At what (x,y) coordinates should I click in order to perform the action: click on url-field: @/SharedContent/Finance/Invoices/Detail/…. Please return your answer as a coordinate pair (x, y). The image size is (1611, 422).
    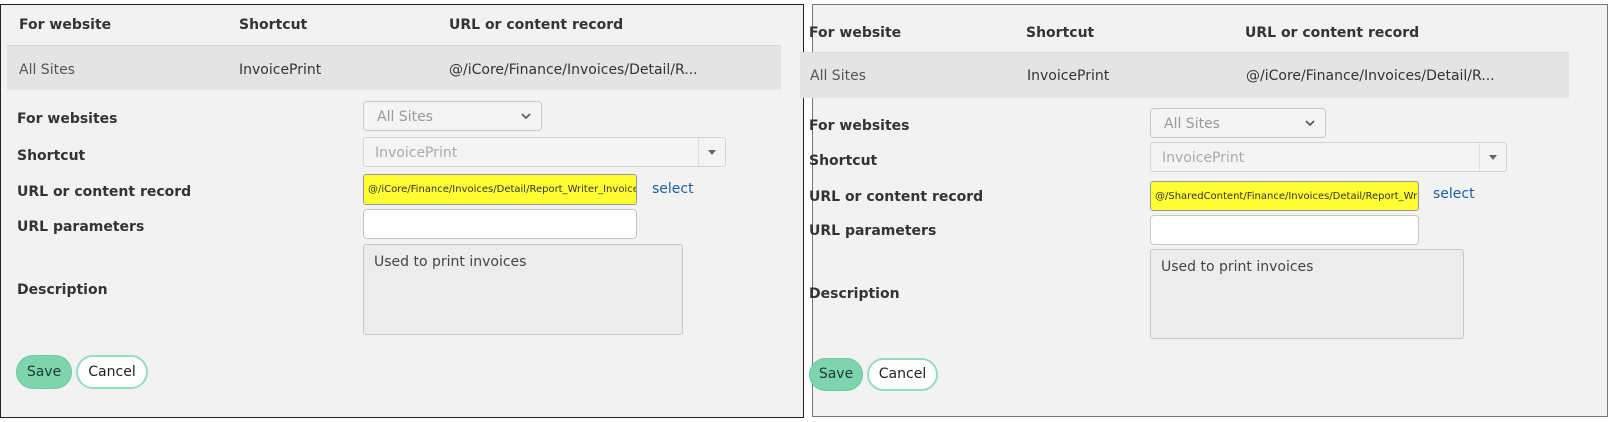
    Looking at the image, I should click on (1284, 196).